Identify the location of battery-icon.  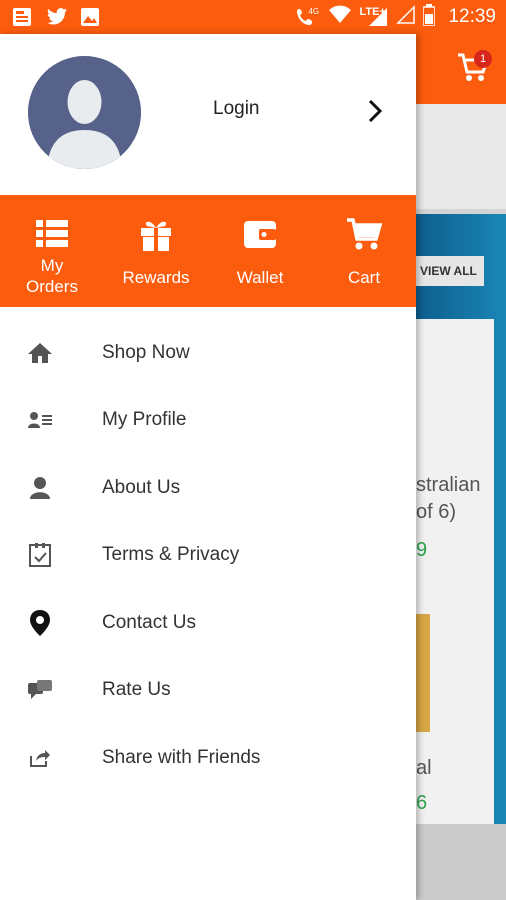
(429, 17).